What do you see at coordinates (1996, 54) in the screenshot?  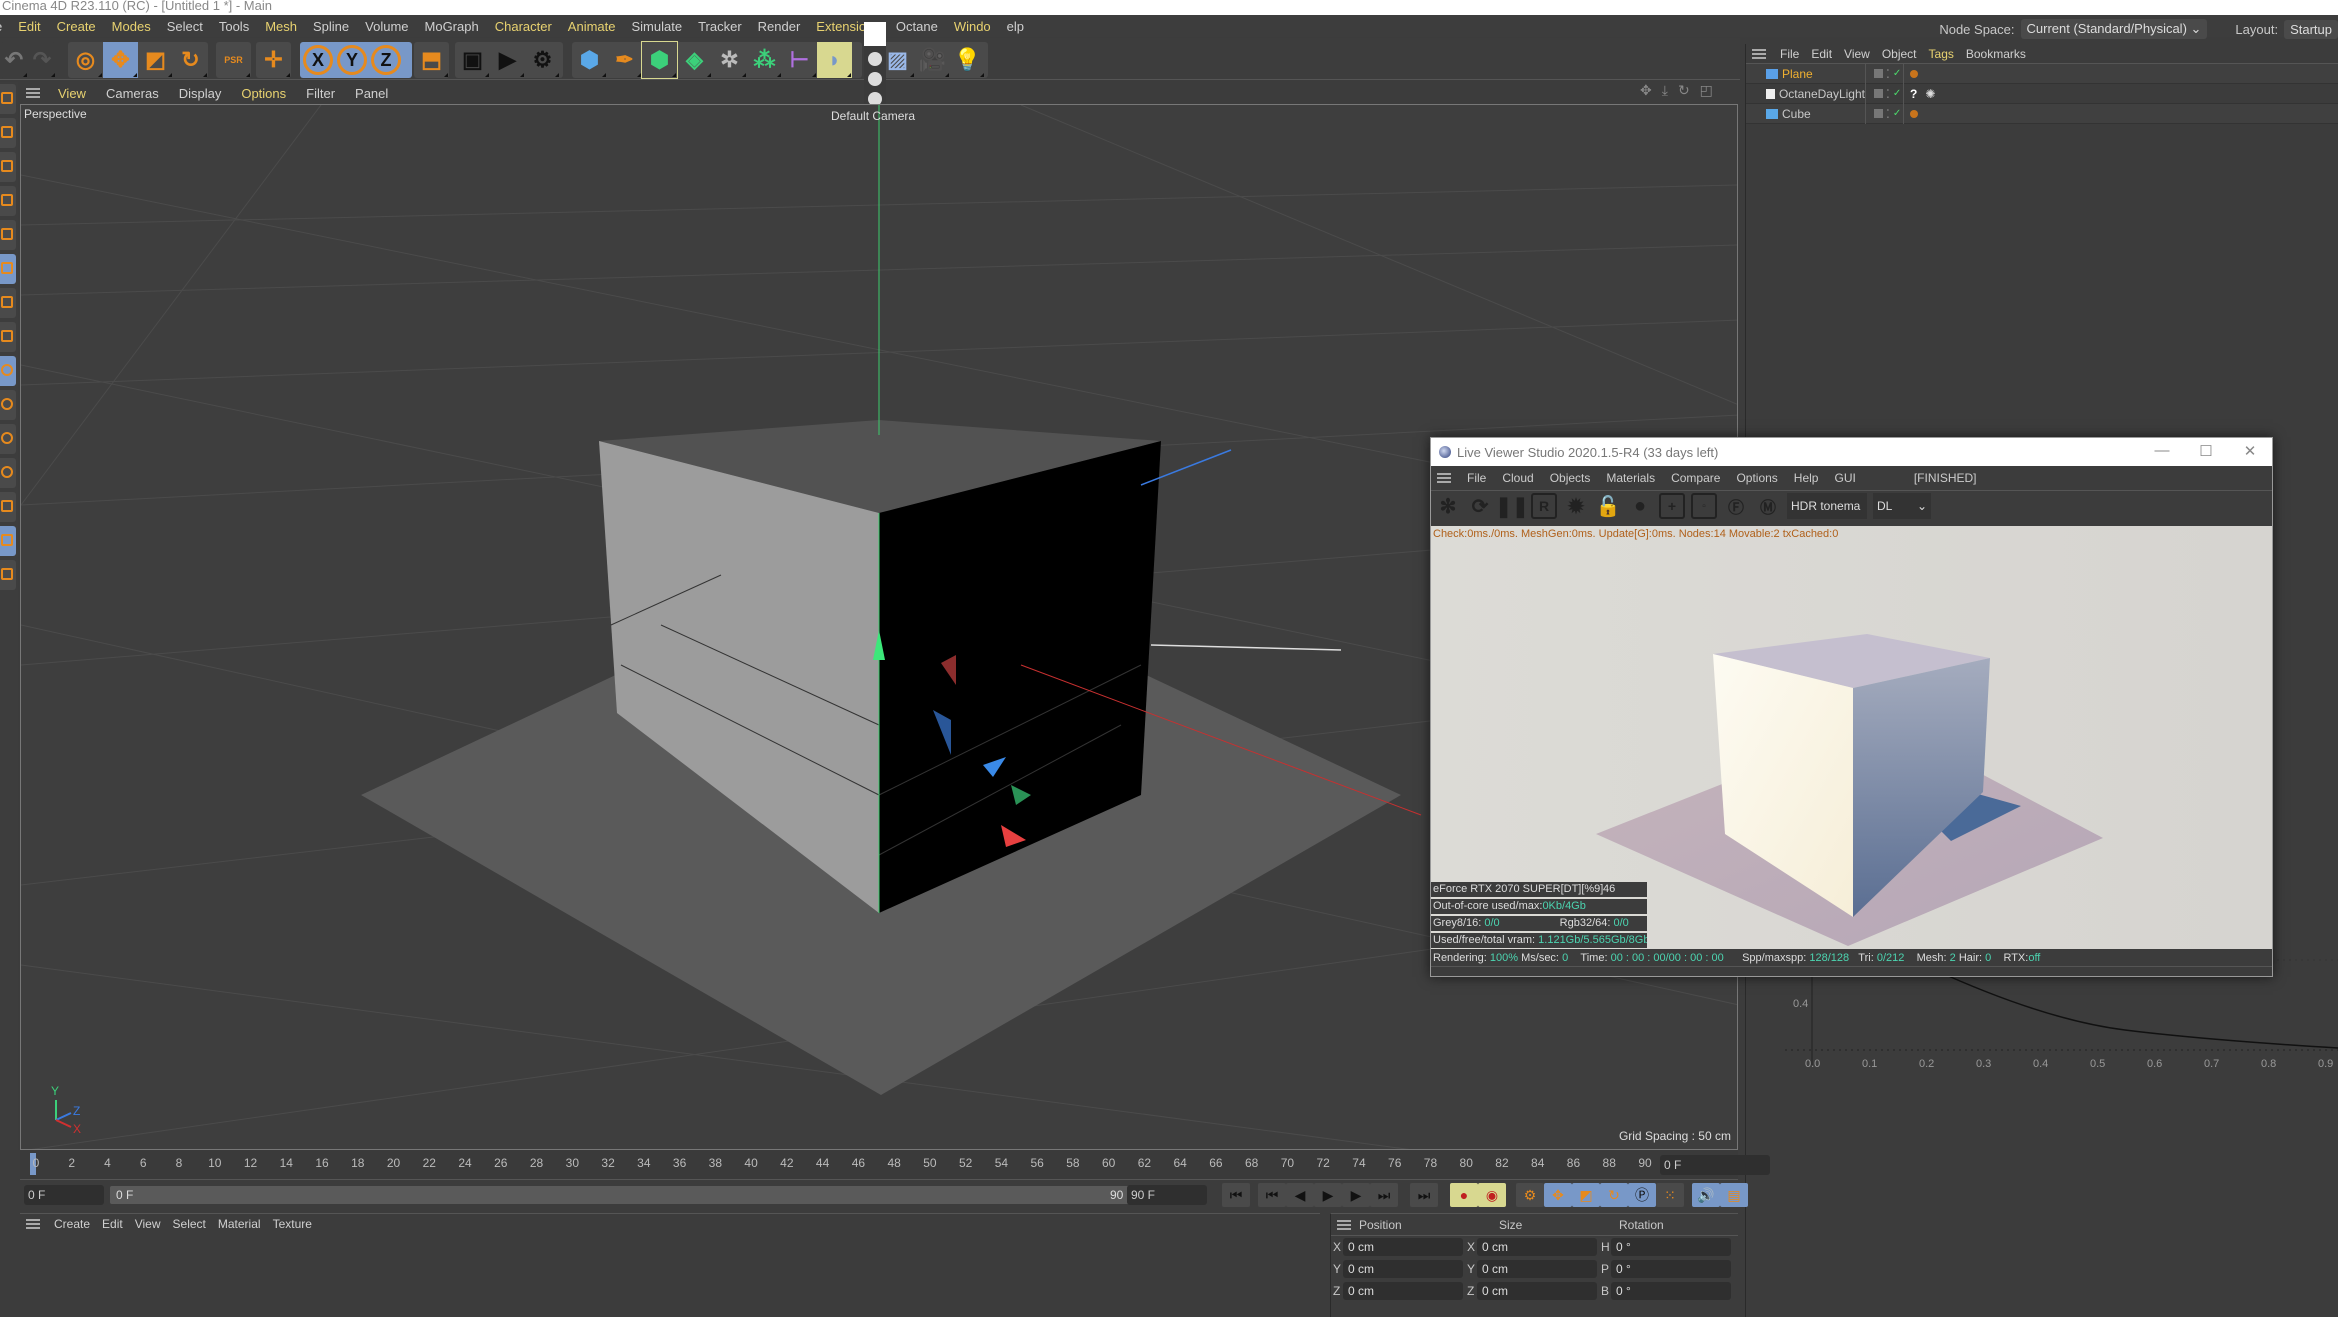 I see `object-manager-menu-item: Bookmarks` at bounding box center [1996, 54].